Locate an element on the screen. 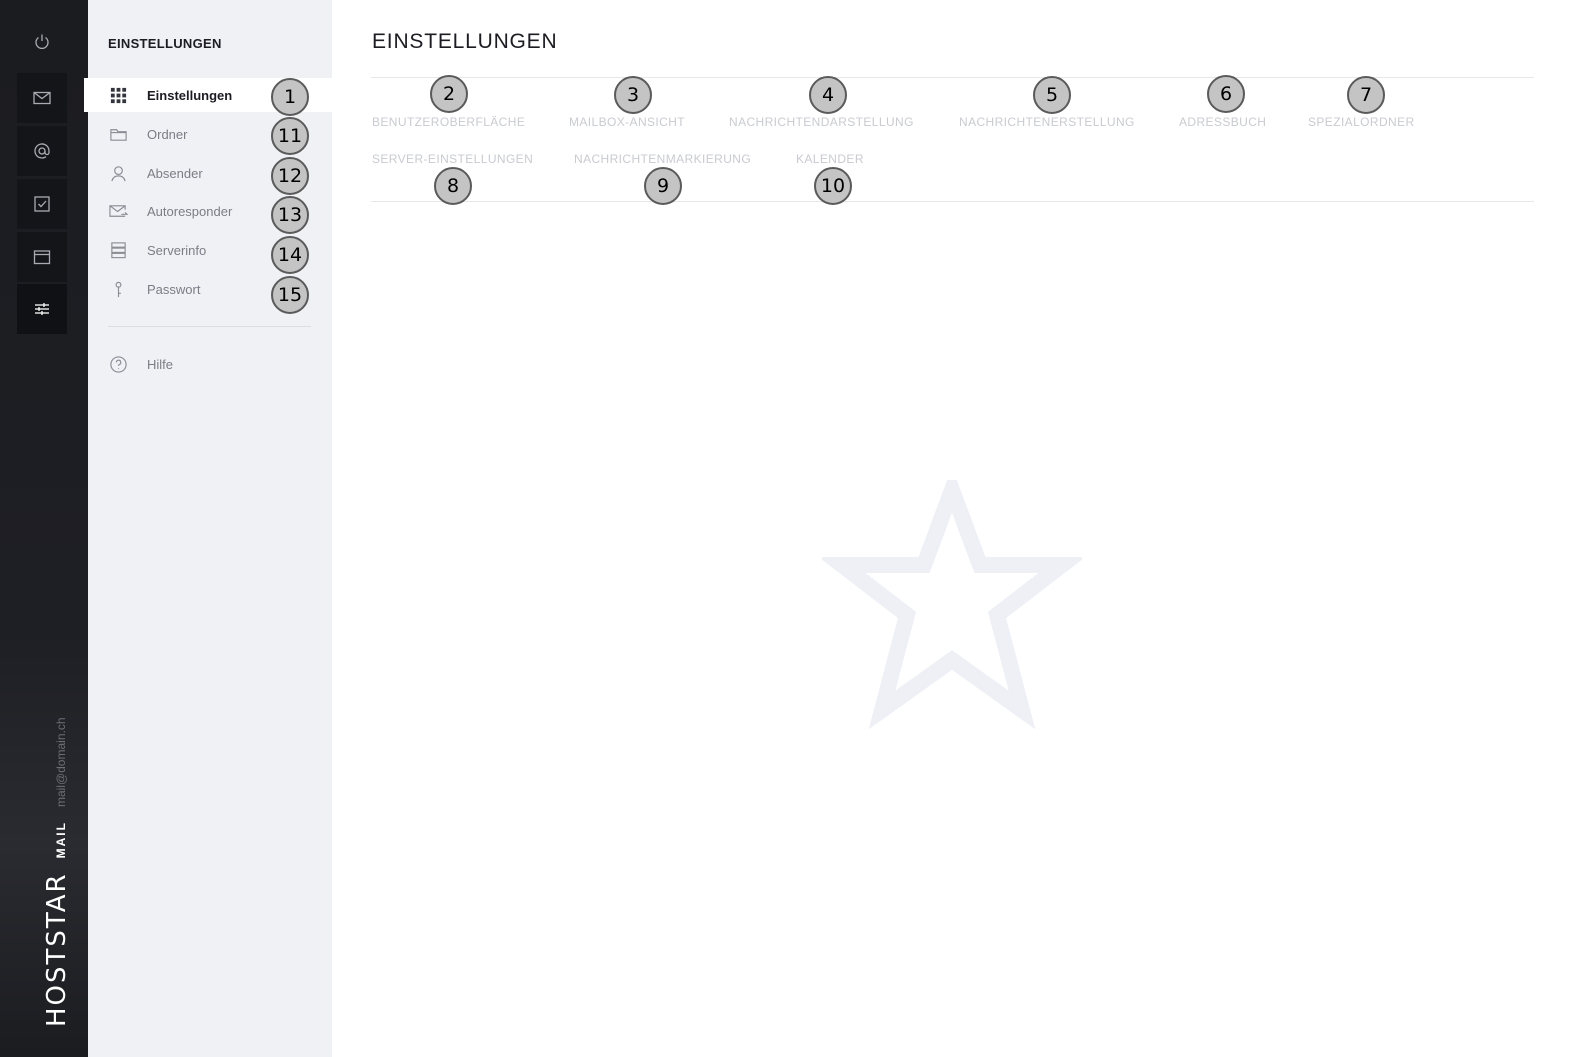  tab-spezialordner: SPEZIALORDNER is located at coordinates (1361, 122).